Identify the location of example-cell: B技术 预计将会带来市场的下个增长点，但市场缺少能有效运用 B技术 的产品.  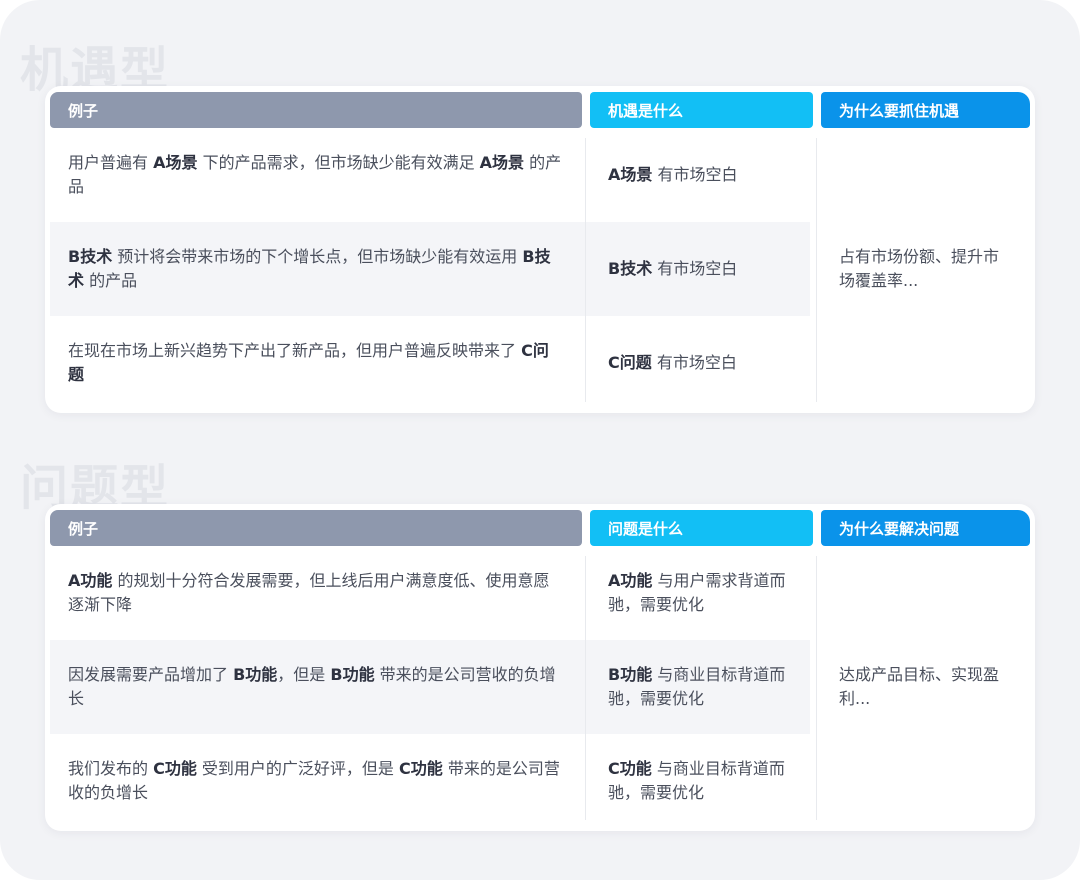
(316, 269).